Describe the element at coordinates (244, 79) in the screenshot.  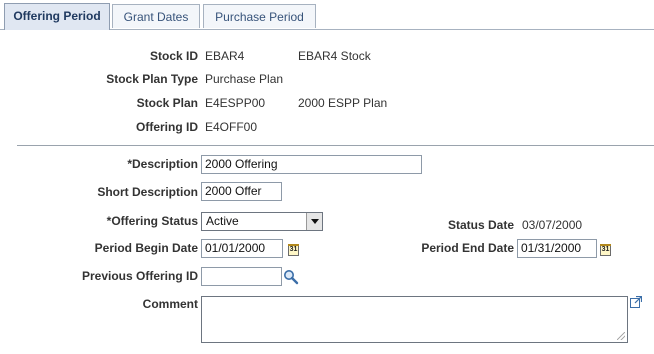
I see `stock-plan-type-value: Purchase Plan` at that location.